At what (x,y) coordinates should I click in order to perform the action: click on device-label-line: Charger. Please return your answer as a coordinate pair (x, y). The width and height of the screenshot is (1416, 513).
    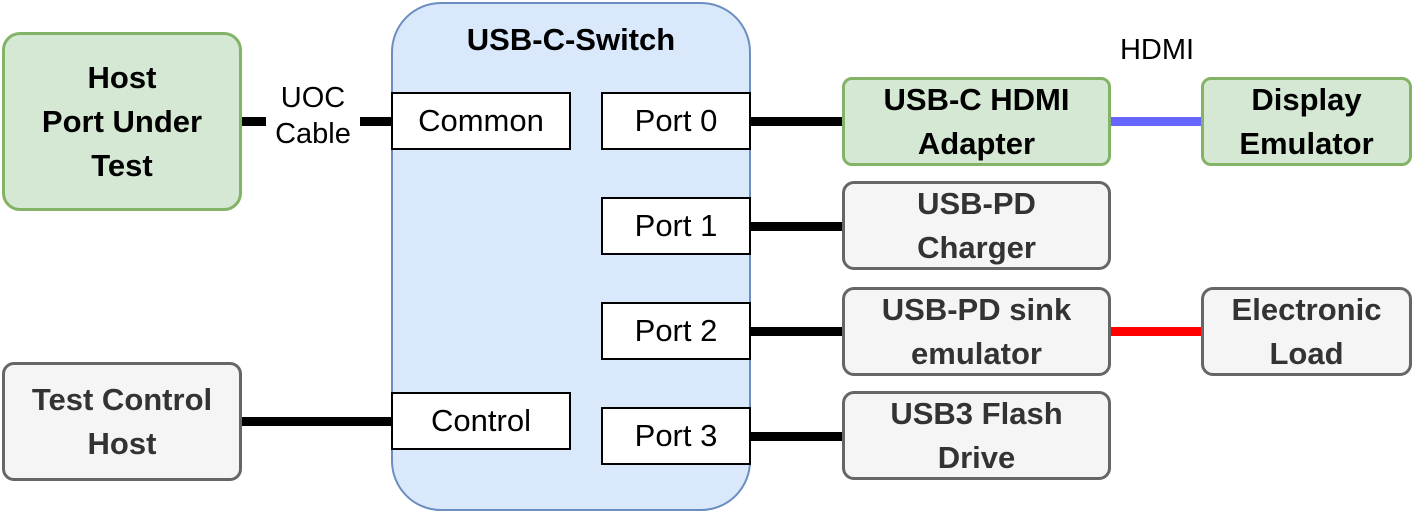
    Looking at the image, I should click on (976, 247).